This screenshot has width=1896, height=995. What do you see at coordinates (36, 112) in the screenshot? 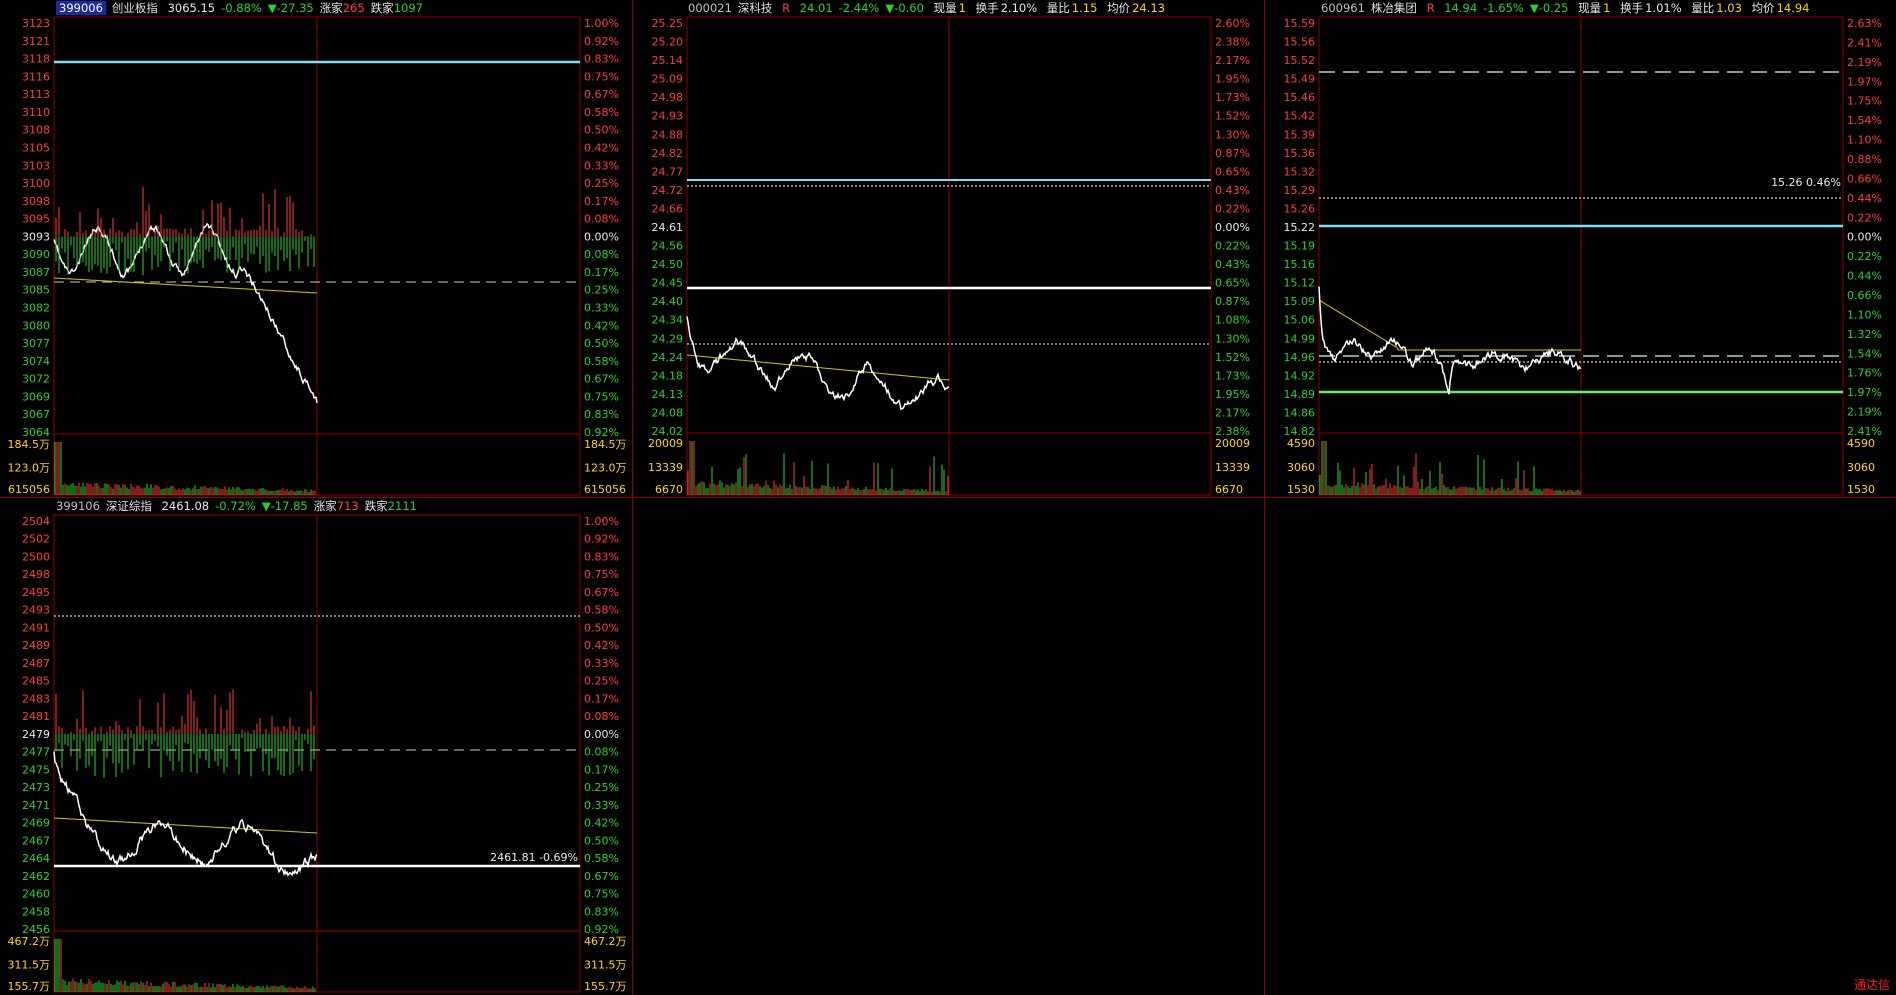
I see `price-axis-label: 3110` at bounding box center [36, 112].